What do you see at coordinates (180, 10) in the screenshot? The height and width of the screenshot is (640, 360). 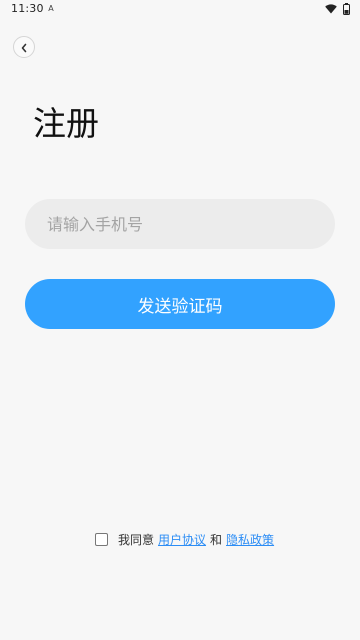 I see `status-bar: 11:30 A` at bounding box center [180, 10].